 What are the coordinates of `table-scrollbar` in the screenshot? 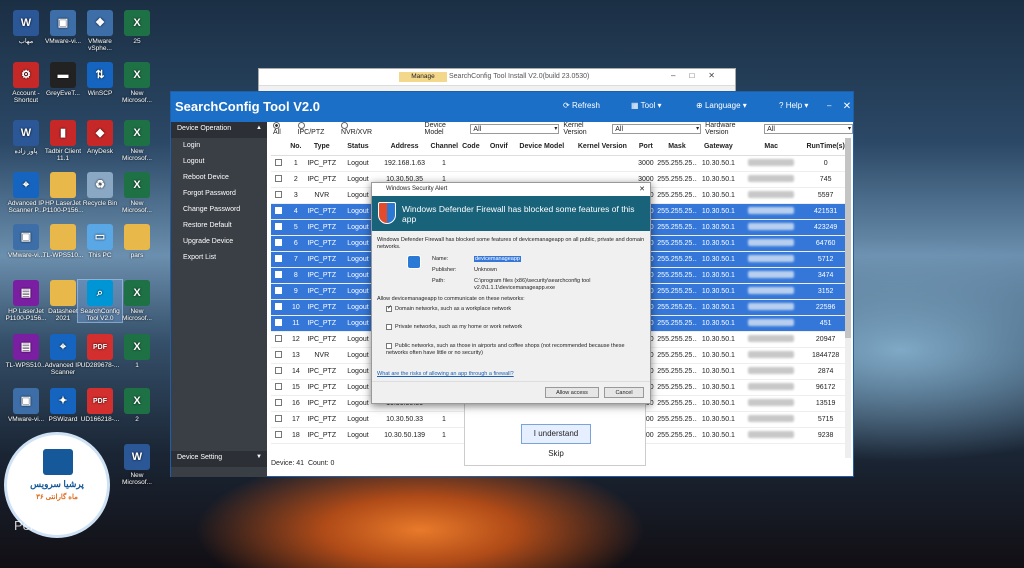 It's located at (848, 298).